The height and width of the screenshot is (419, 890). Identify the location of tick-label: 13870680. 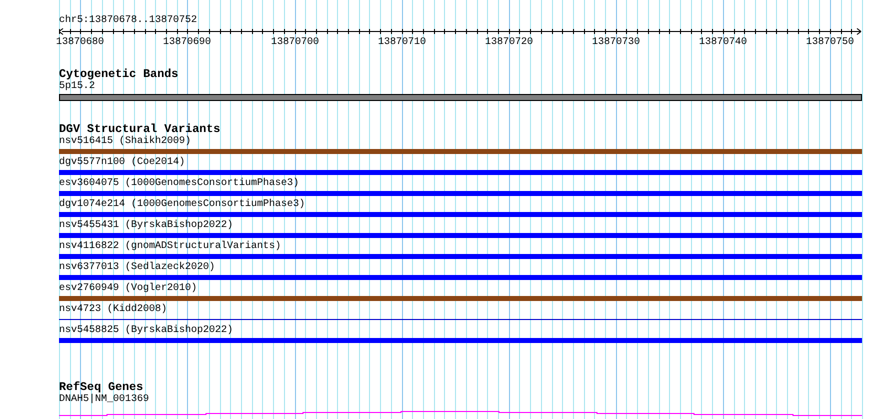
(80, 42).